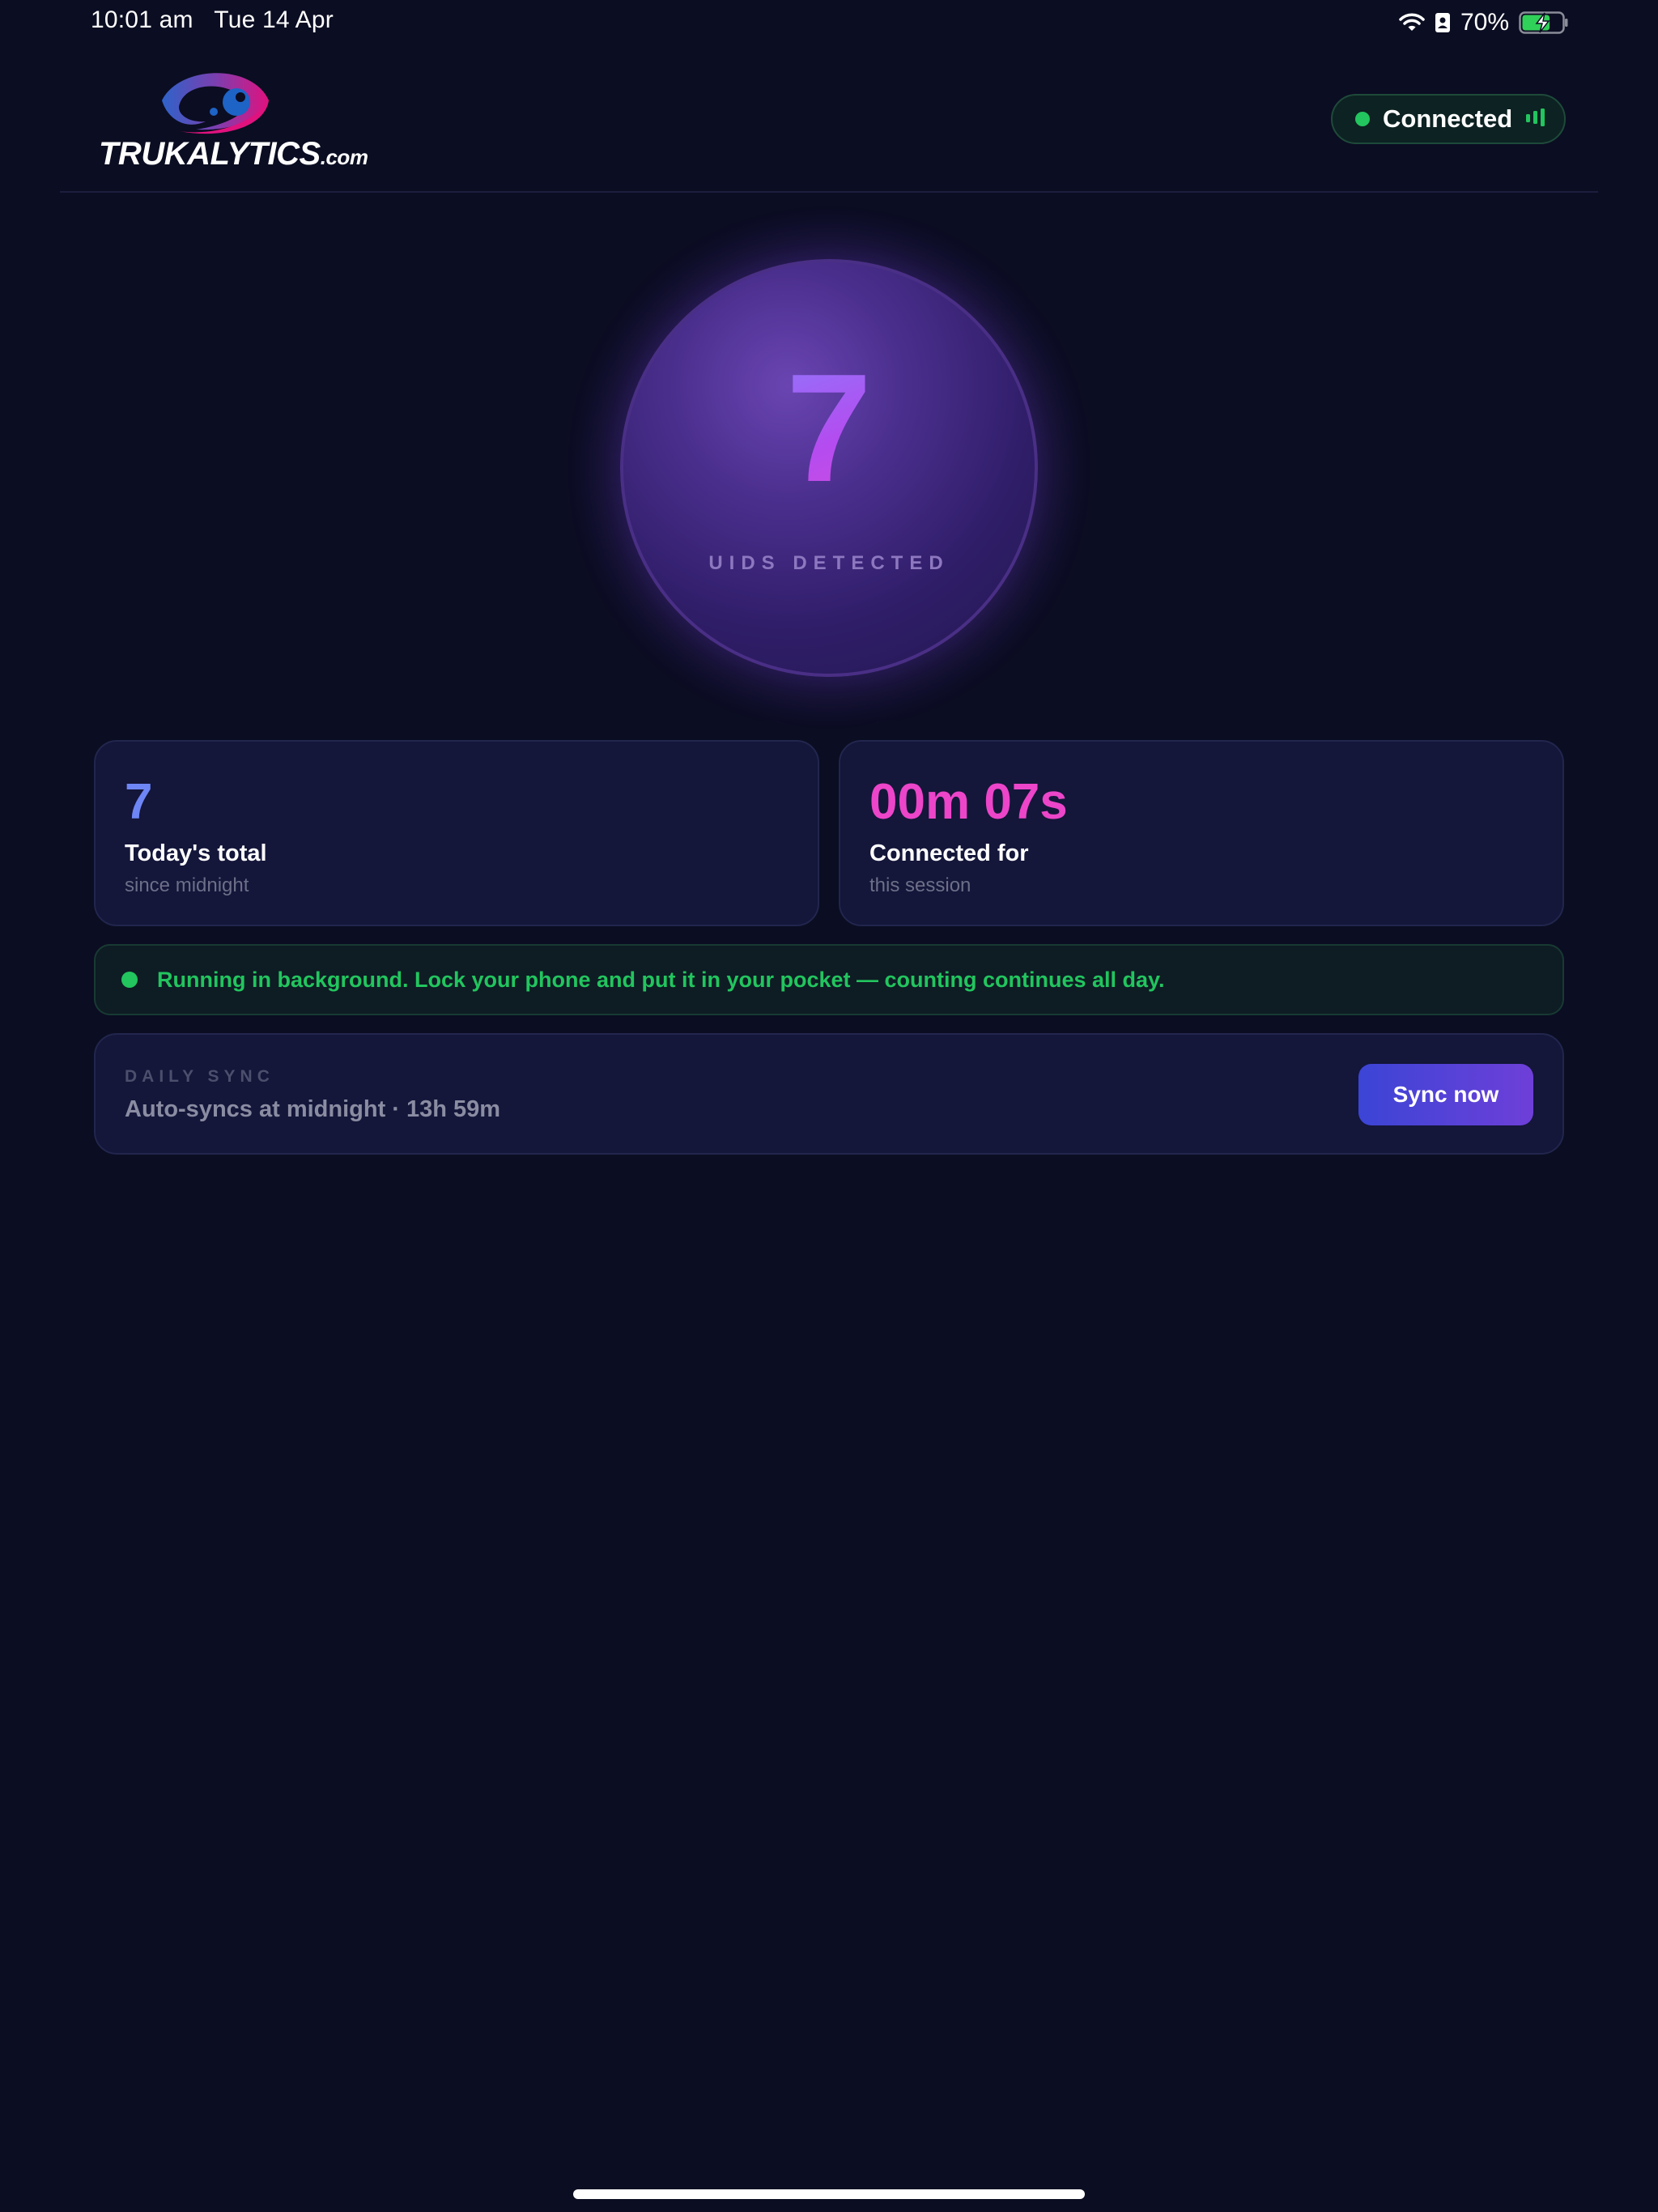 This screenshot has height=2212, width=1658. I want to click on uid-count-label: UIDS DETECTED, so click(829, 563).